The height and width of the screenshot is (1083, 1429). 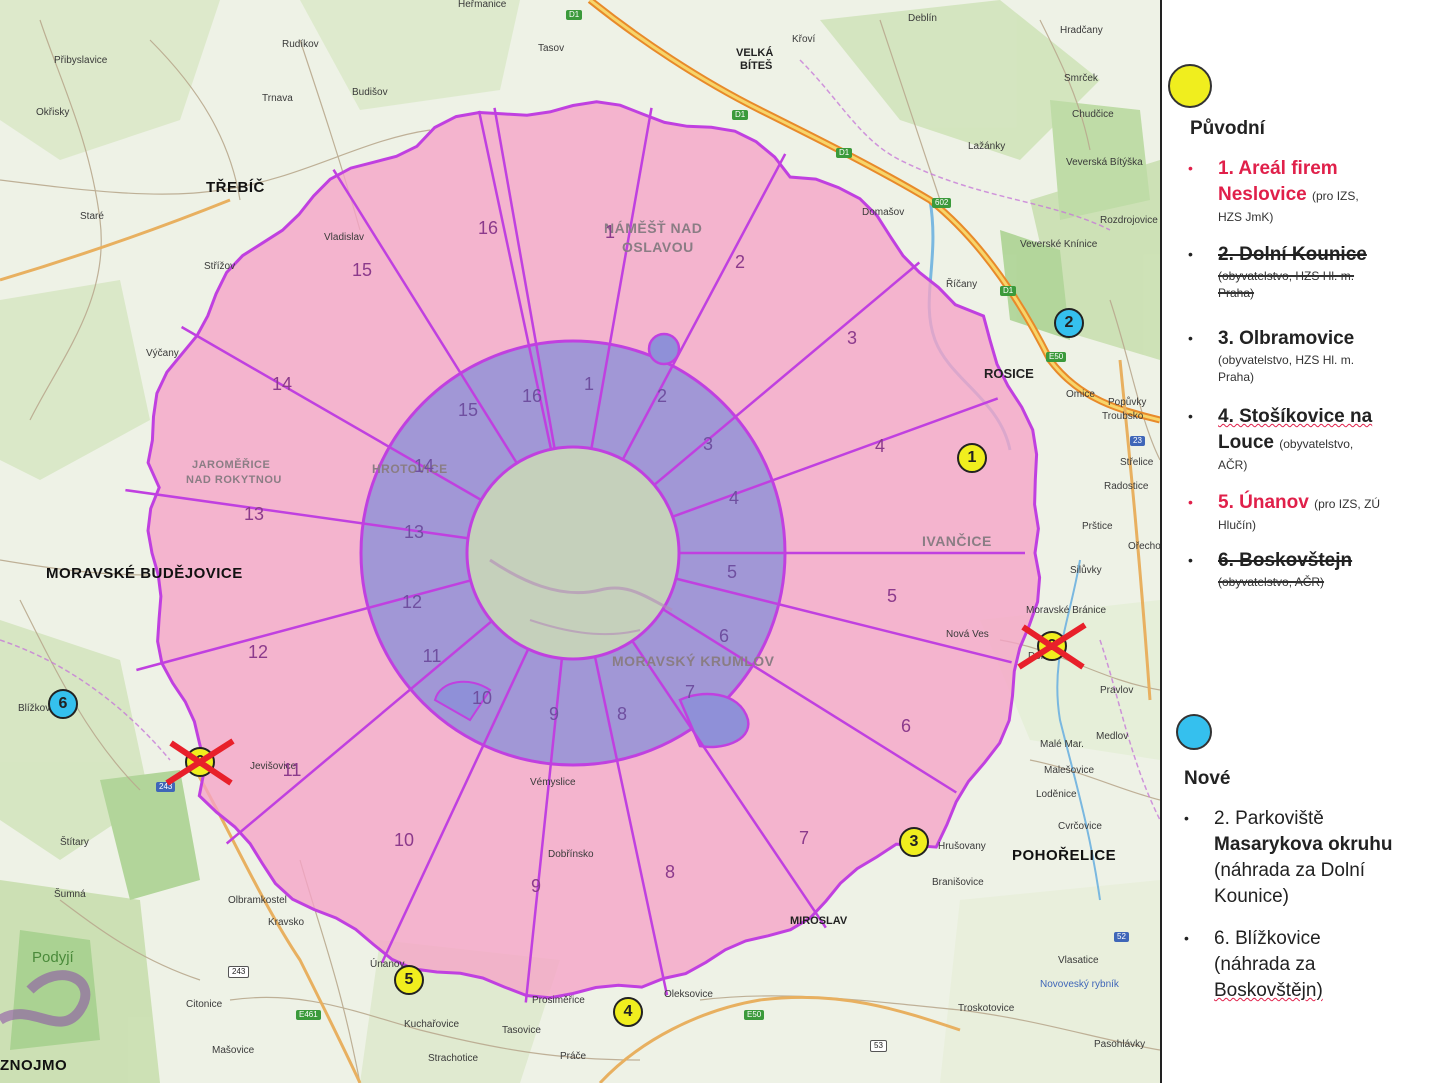 I want to click on new-site-marker: 2, so click(x=1069, y=323).